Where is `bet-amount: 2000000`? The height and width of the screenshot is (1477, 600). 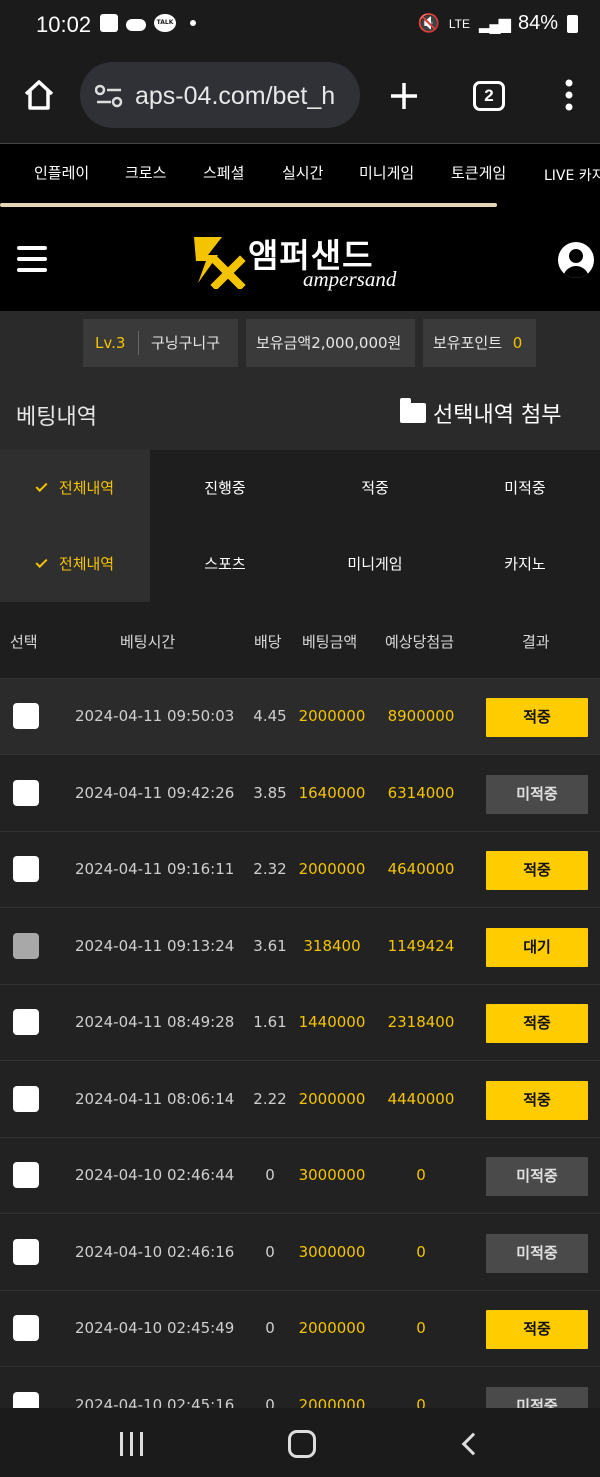
bet-amount: 2000000 is located at coordinates (332, 1328).